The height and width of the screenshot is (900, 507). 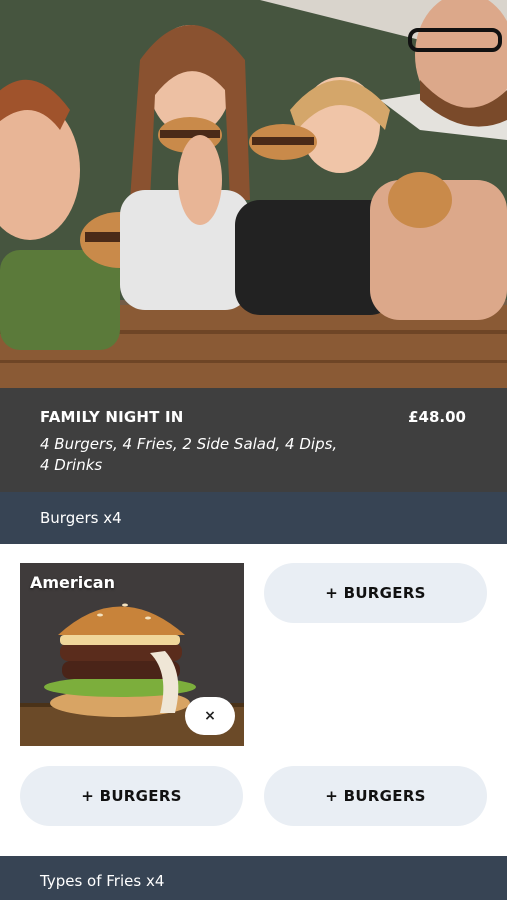 What do you see at coordinates (437, 417) in the screenshot?
I see `offer-price: £48.00` at bounding box center [437, 417].